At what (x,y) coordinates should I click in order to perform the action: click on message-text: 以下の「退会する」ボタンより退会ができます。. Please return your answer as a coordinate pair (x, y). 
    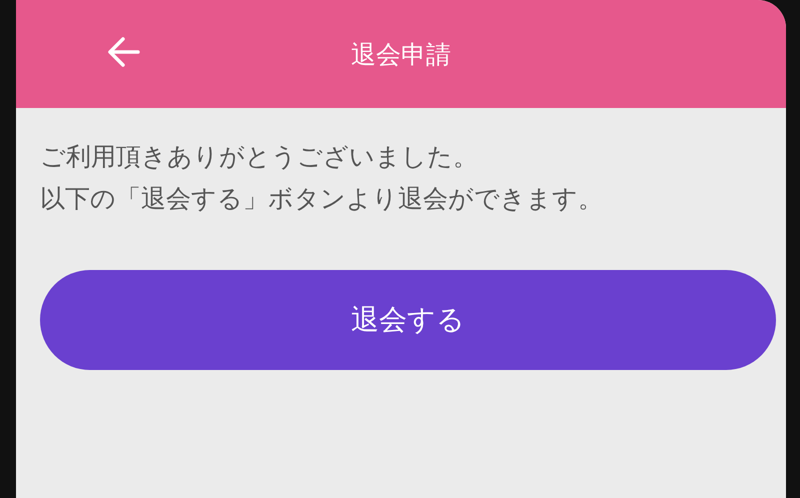
    Looking at the image, I should click on (322, 199).